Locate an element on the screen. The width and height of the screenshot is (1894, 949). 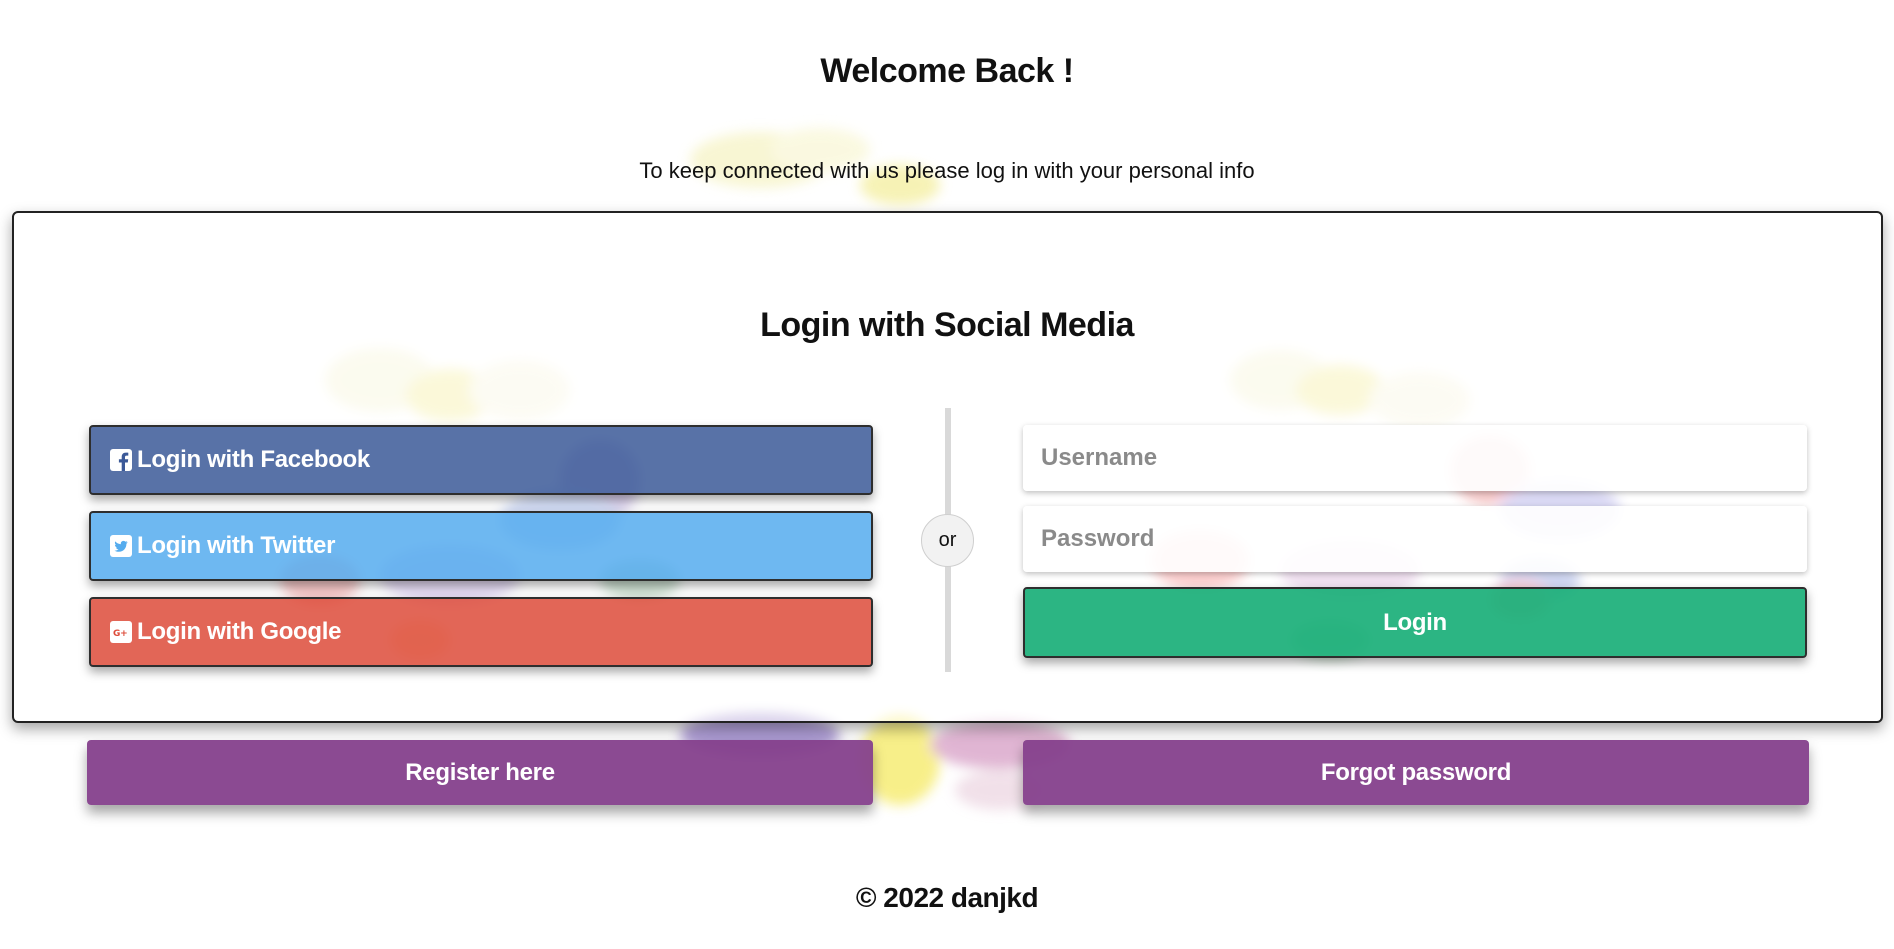
twitter-login-button: Login with Twitter is located at coordinates (481, 546).